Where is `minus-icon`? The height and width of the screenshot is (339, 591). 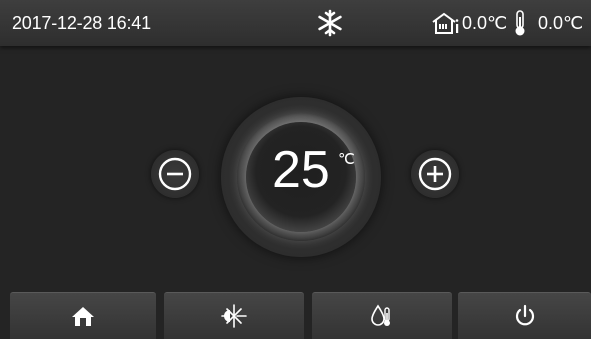
minus-icon is located at coordinates (175, 174).